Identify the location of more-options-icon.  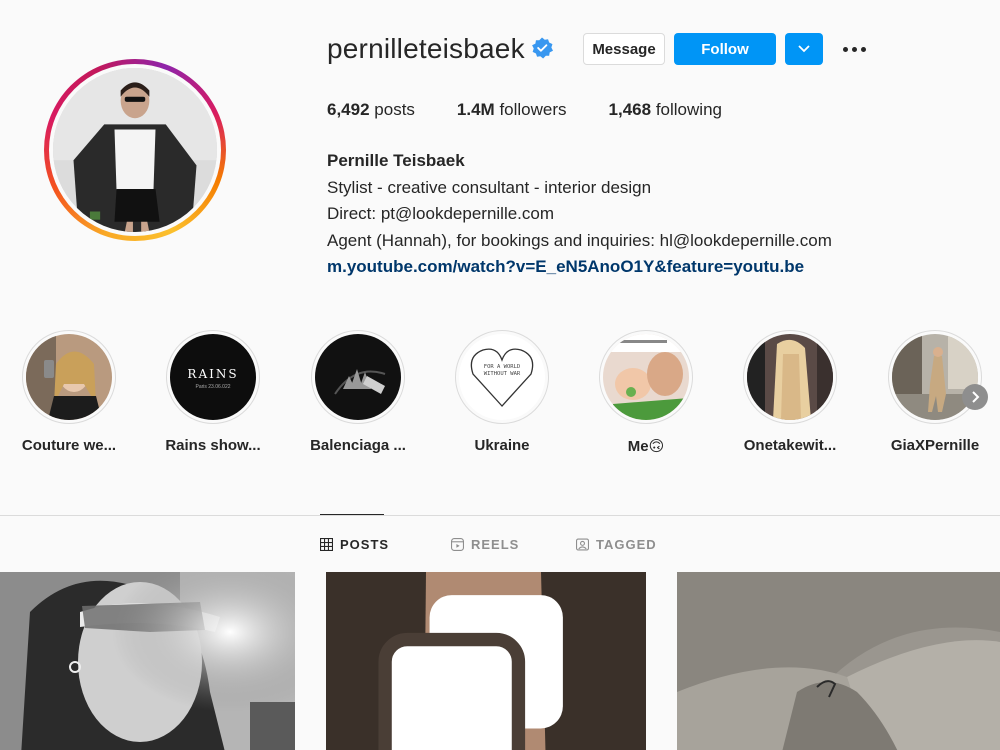
(854, 49).